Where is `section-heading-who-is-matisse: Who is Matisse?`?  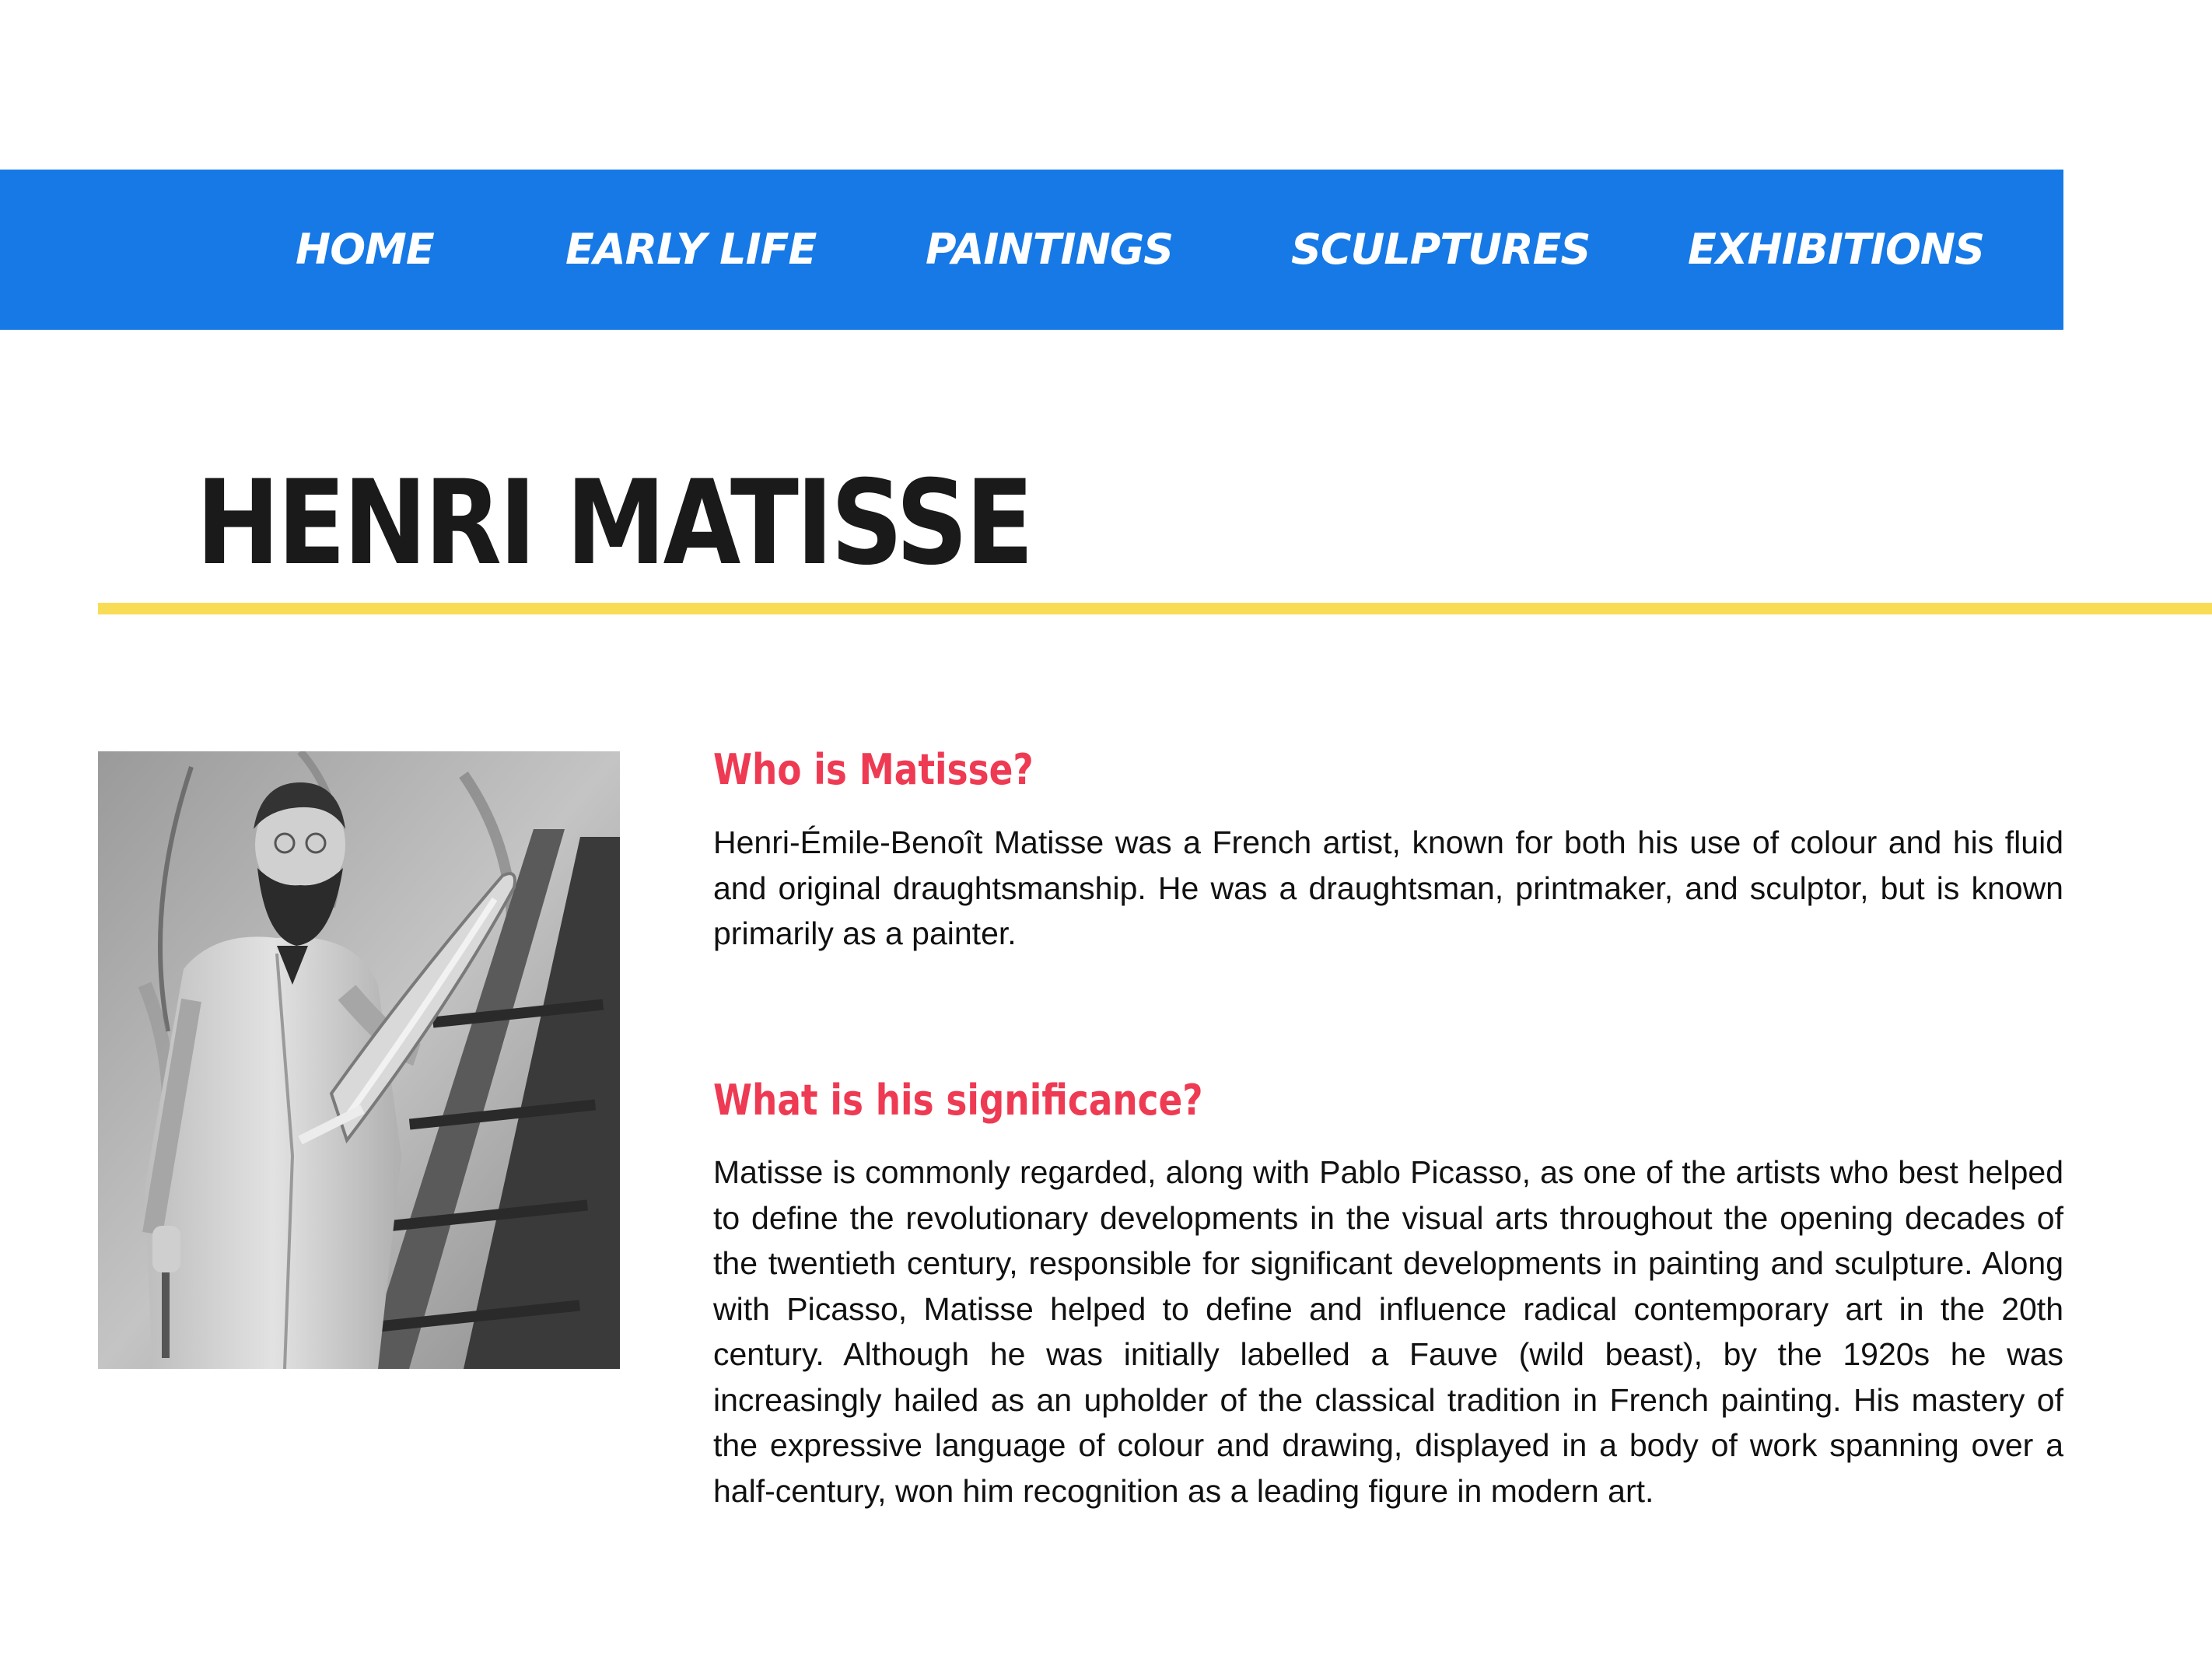 section-heading-who-is-matisse: Who is Matisse? is located at coordinates (874, 769).